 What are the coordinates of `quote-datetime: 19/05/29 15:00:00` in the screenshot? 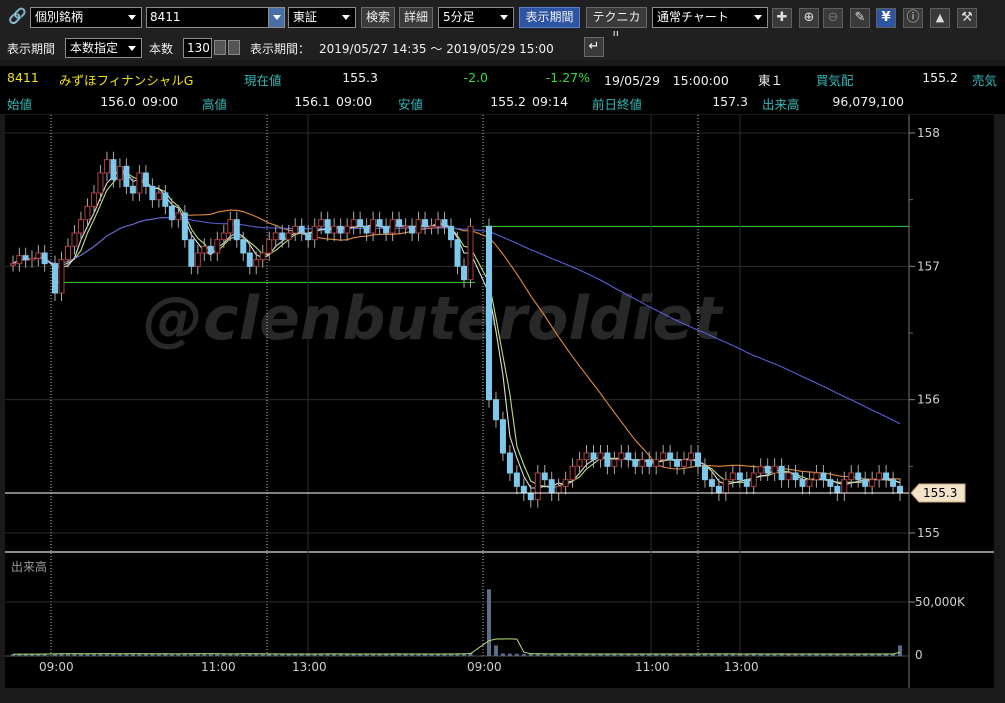 It's located at (666, 80).